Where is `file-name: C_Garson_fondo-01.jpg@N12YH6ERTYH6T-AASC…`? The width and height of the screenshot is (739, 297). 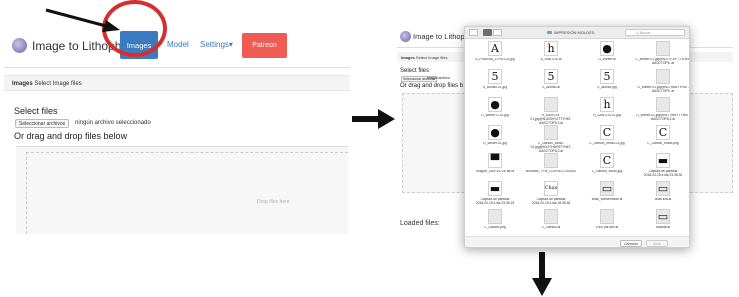 file-name: C_Garson_fondo-01.jpg@N12YH6ERTYH6T-AASC… is located at coordinates (551, 147).